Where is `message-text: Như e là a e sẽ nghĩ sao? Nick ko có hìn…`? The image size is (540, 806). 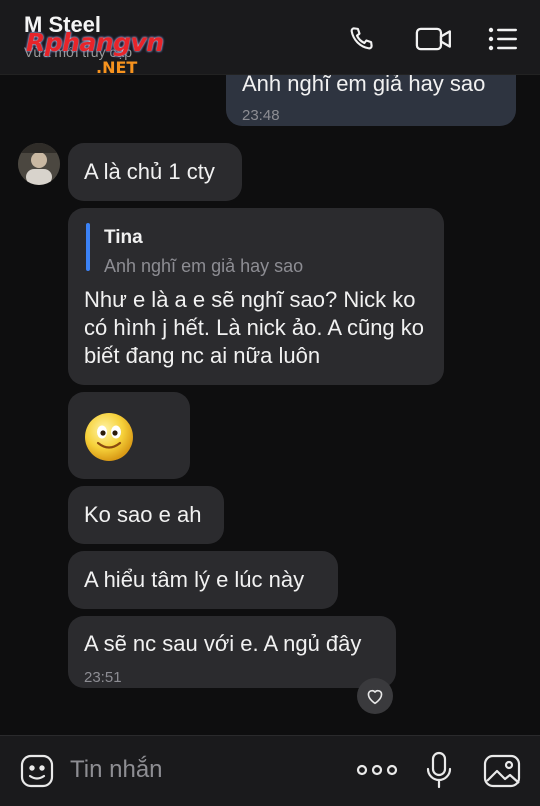 message-text: Như e là a e sẽ nghĩ sao? Nick ko có hìn… is located at coordinates (254, 327).